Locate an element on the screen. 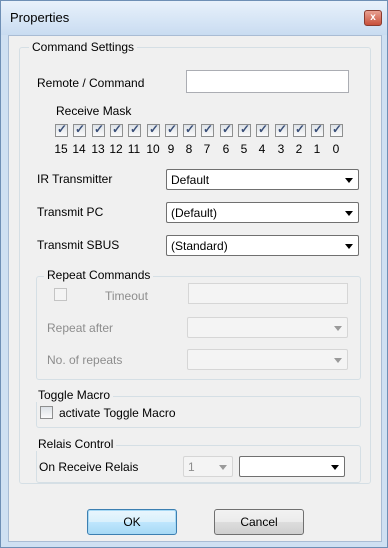 Image resolution: width=388 pixels, height=548 pixels. transmit-pc-label: Transmit PC is located at coordinates (70, 212).